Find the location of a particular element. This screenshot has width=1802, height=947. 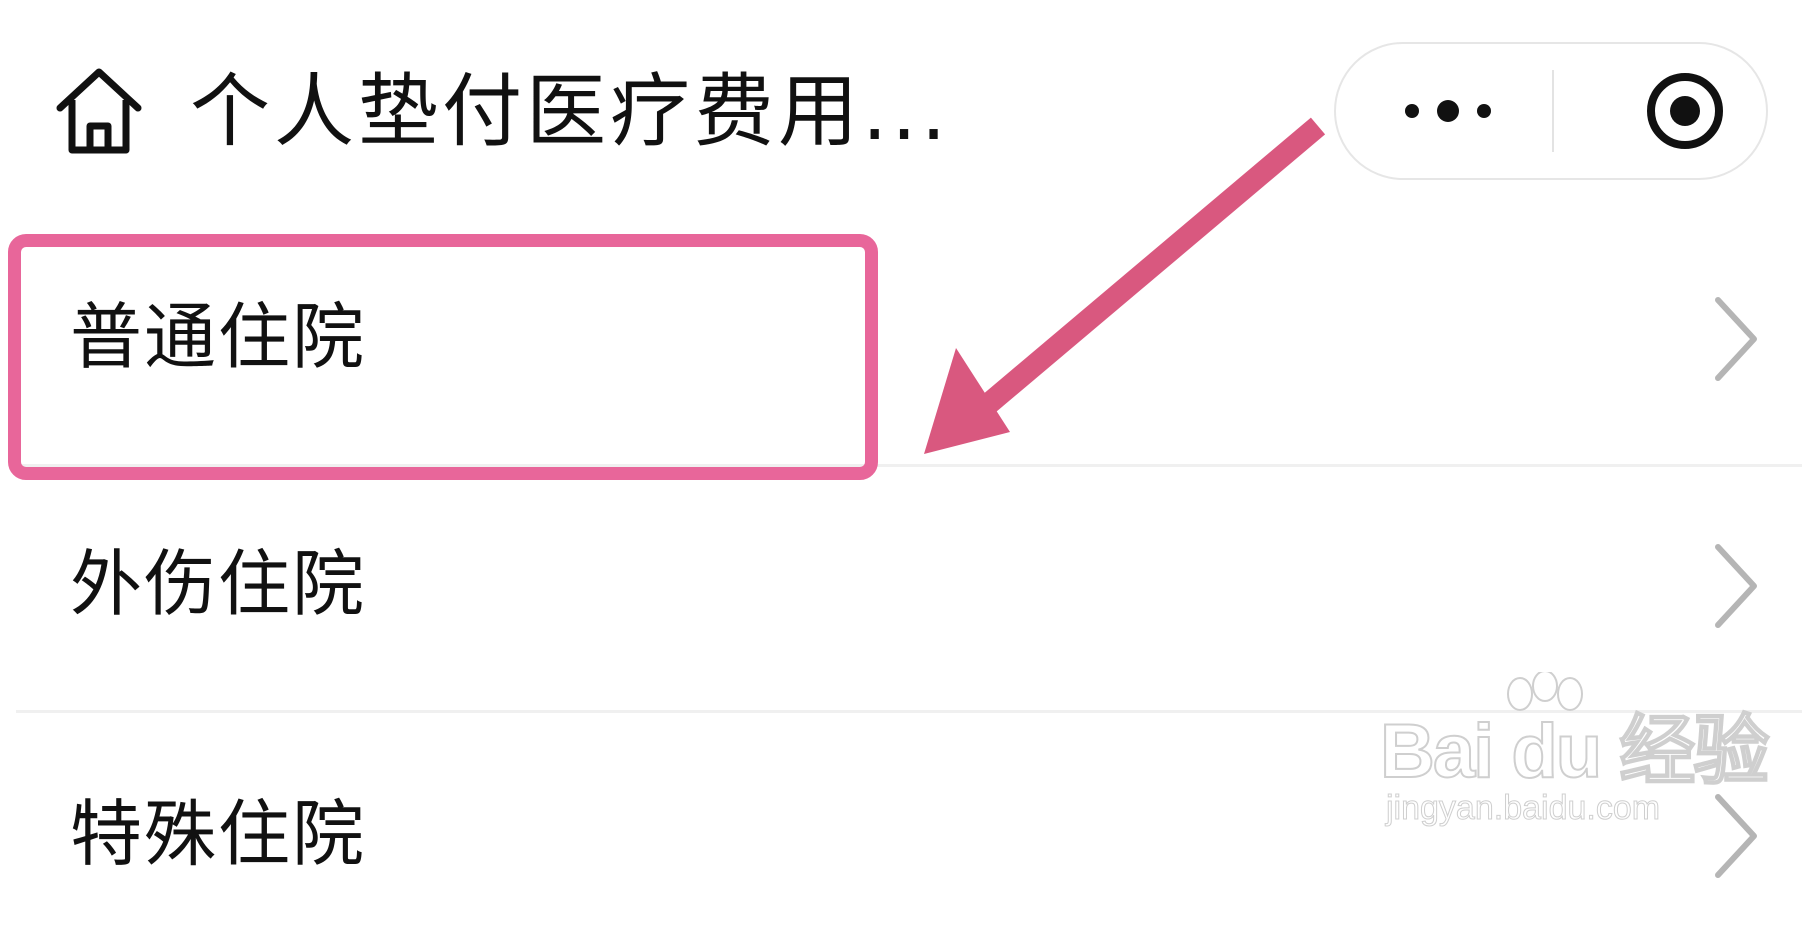

home-button is located at coordinates (99, 111).